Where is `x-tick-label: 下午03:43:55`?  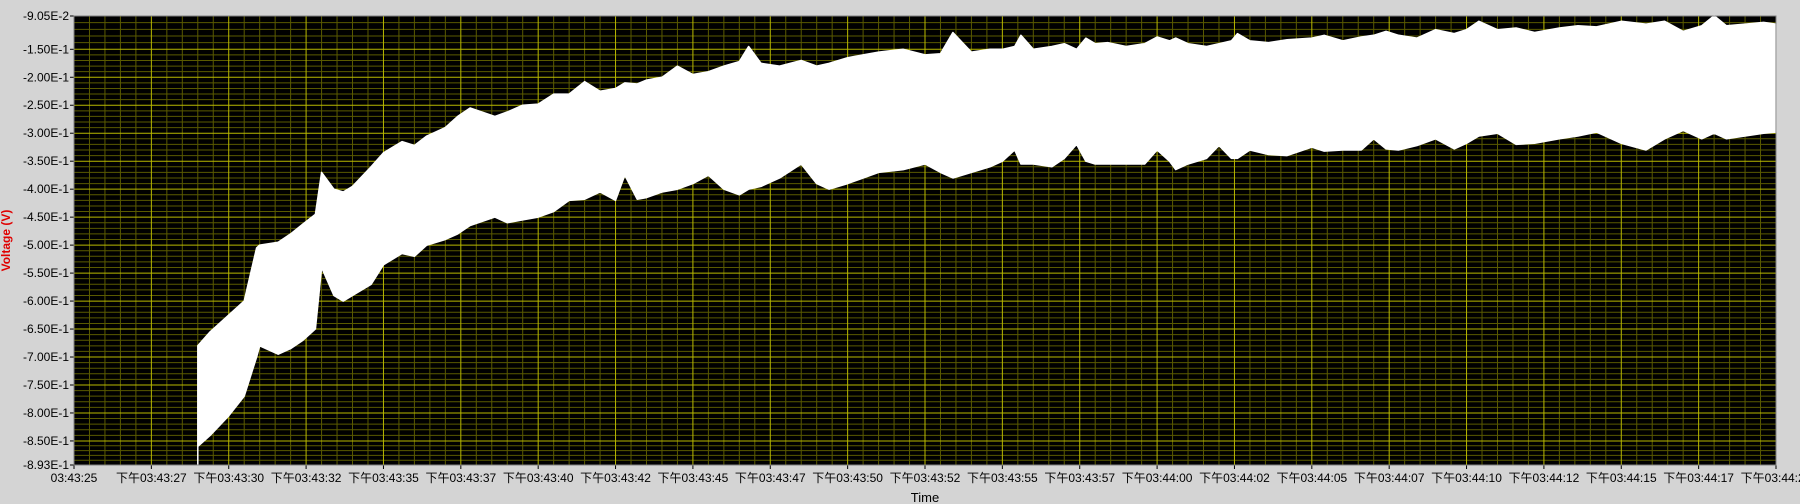 x-tick-label: 下午03:43:55 is located at coordinates (1002, 478).